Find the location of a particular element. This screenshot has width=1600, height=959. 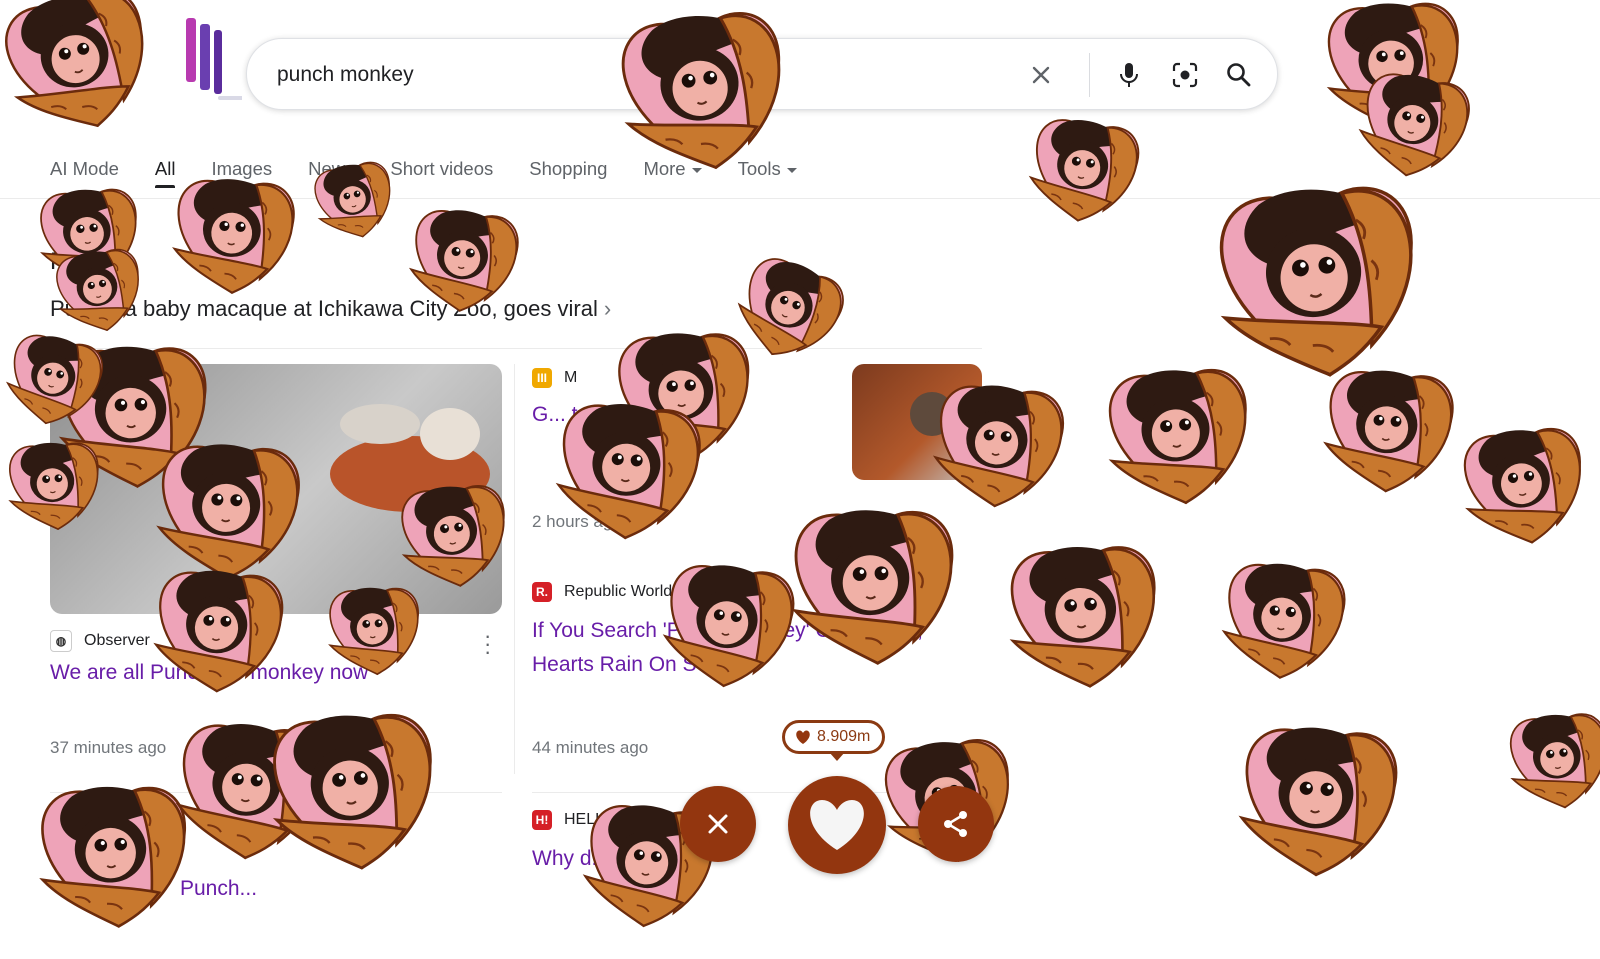

story-source: R. Republic World is located at coordinates (602, 592).